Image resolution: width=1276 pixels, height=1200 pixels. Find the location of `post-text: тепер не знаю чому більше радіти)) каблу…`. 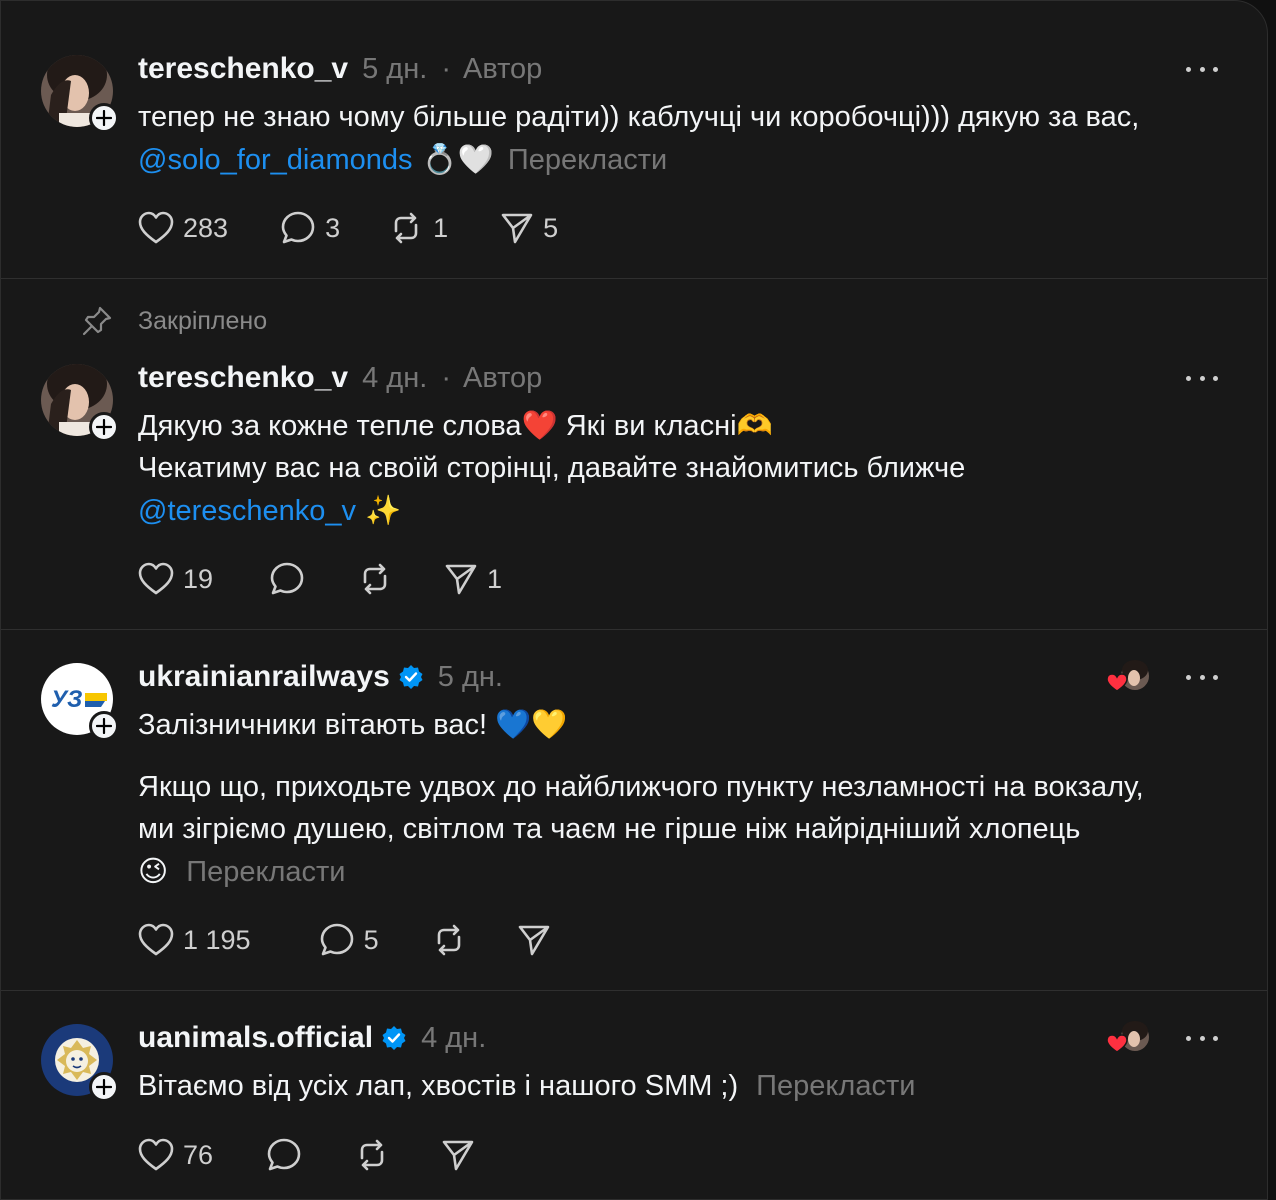

post-text: тепер не знаю чому більше радіти)) каблу… is located at coordinates (638, 138).